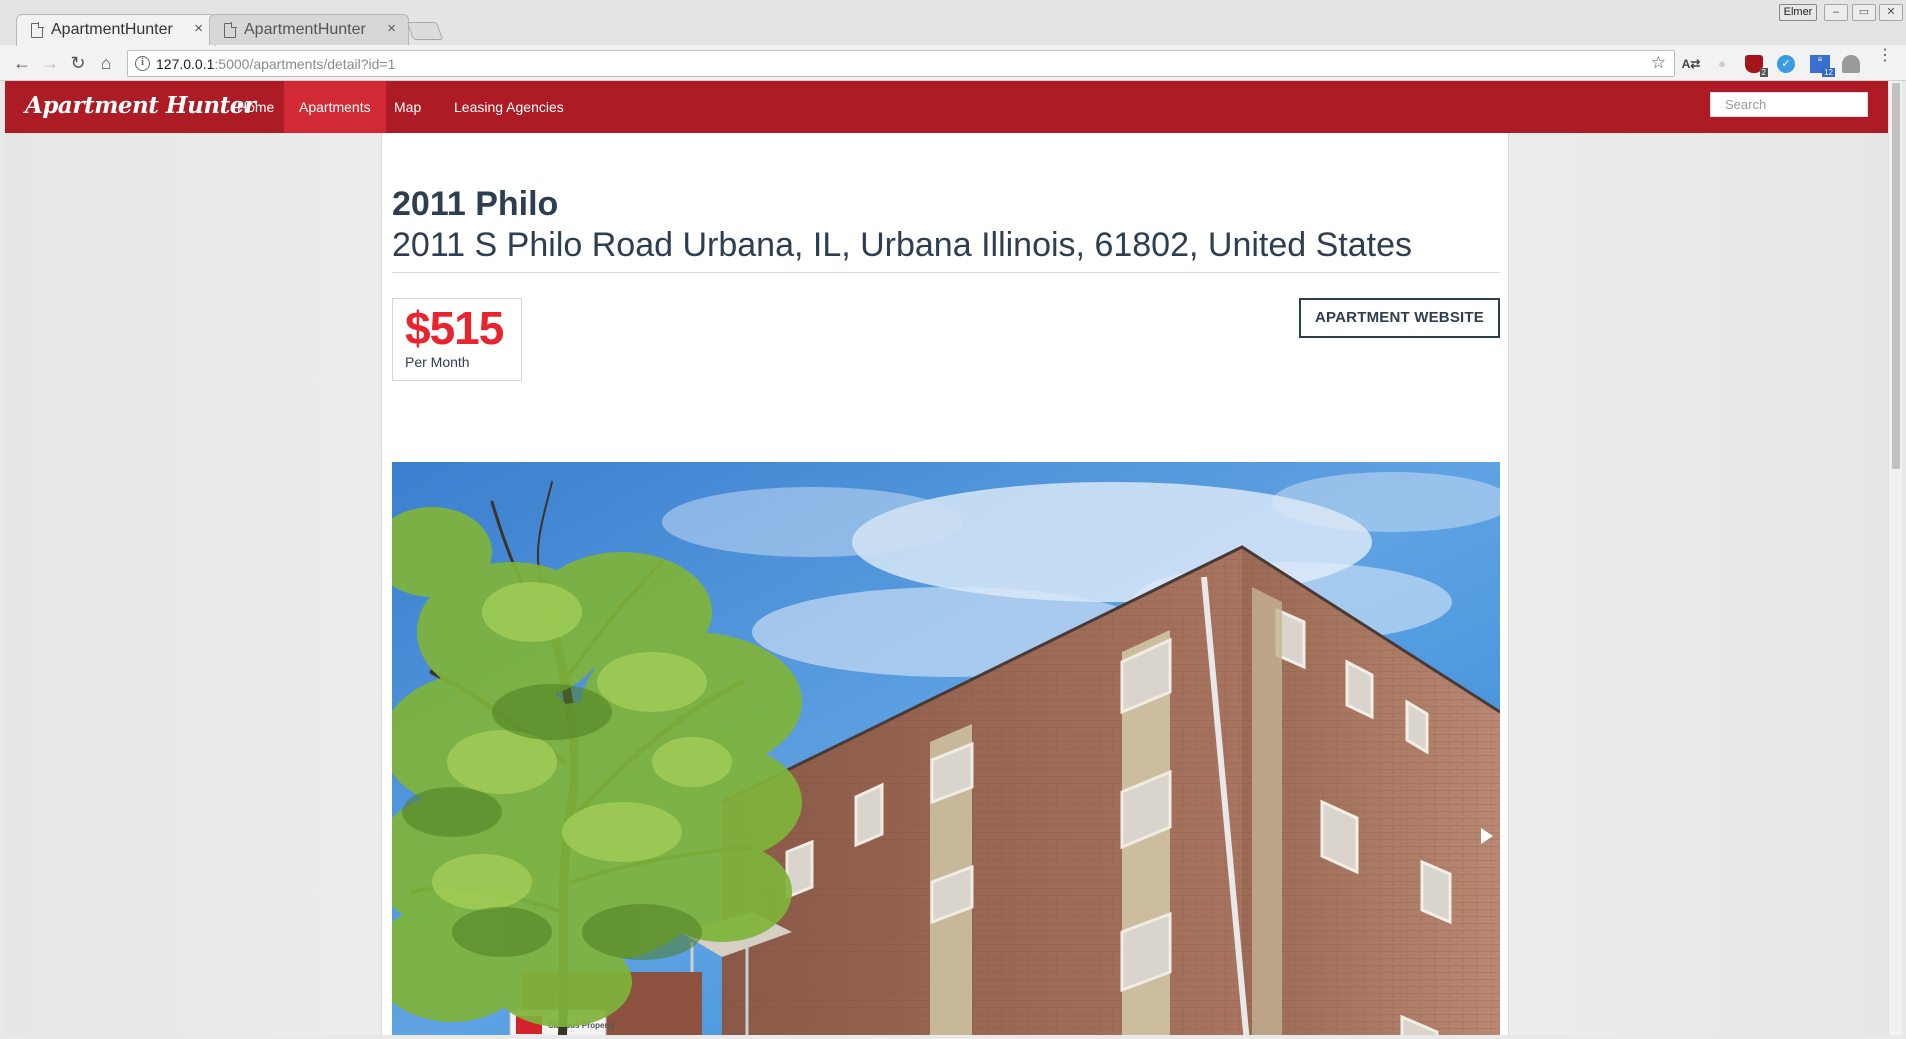  I want to click on list-extension-icon: ≡ 12, so click(1822, 66).